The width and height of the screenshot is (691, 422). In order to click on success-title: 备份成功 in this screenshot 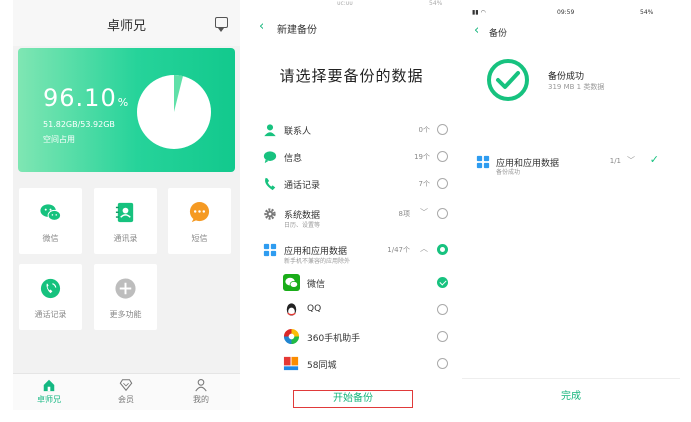, I will do `click(566, 77)`.